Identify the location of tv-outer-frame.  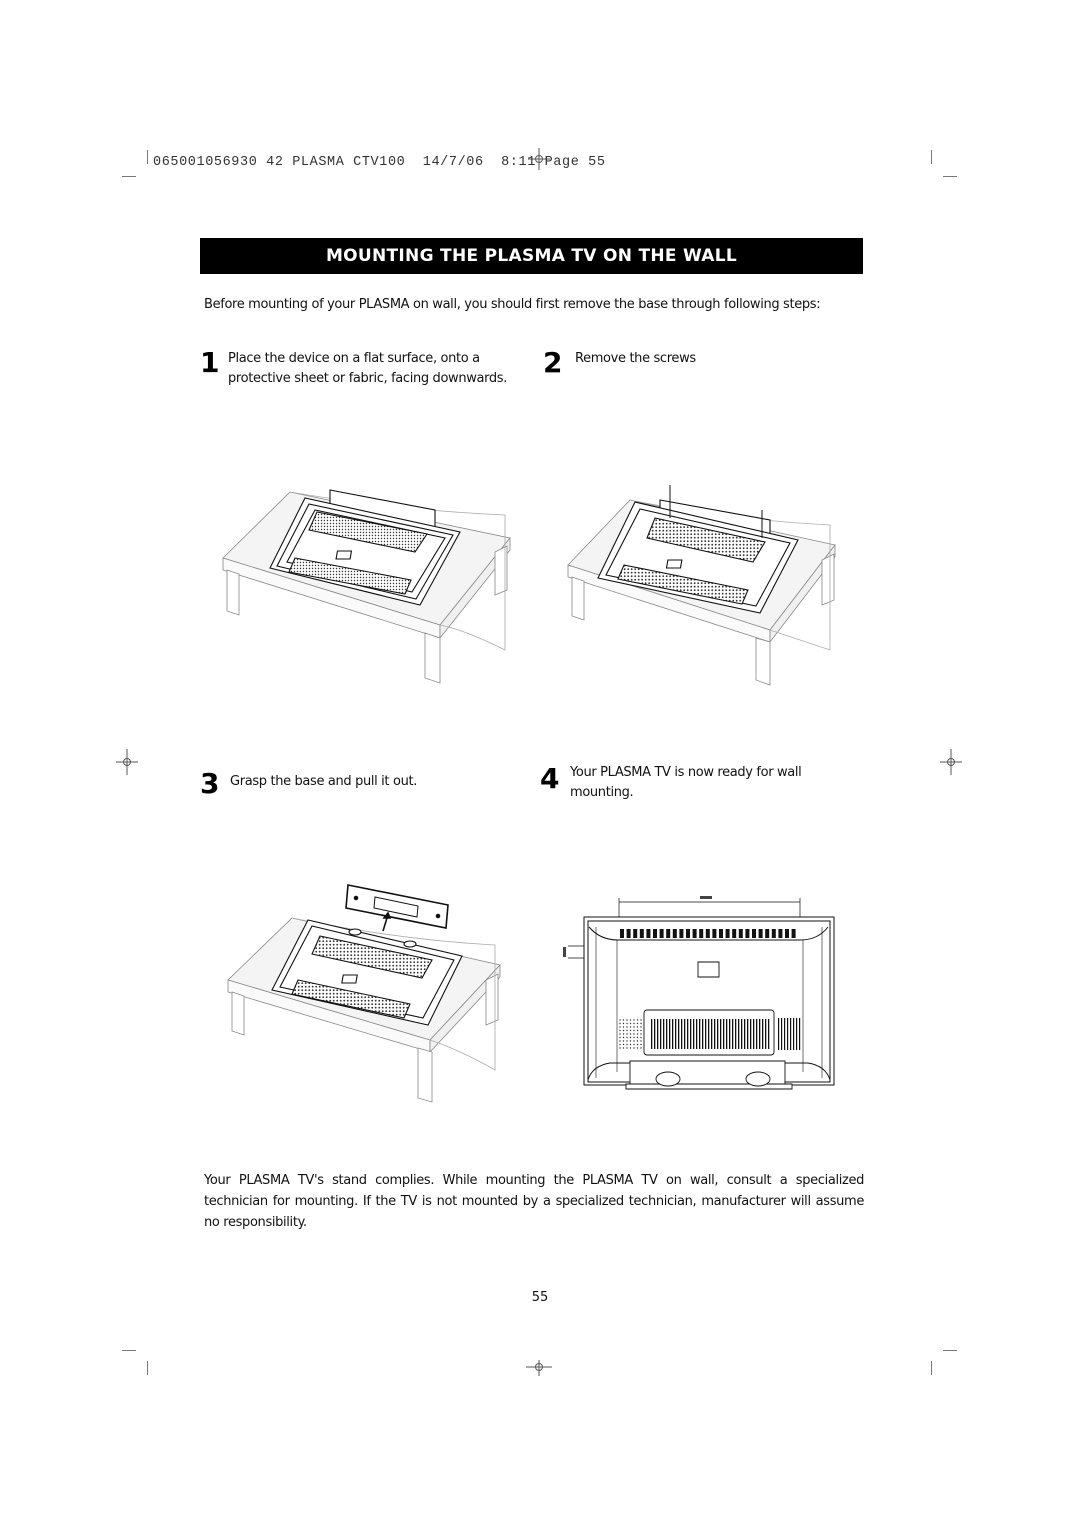
(709, 1001).